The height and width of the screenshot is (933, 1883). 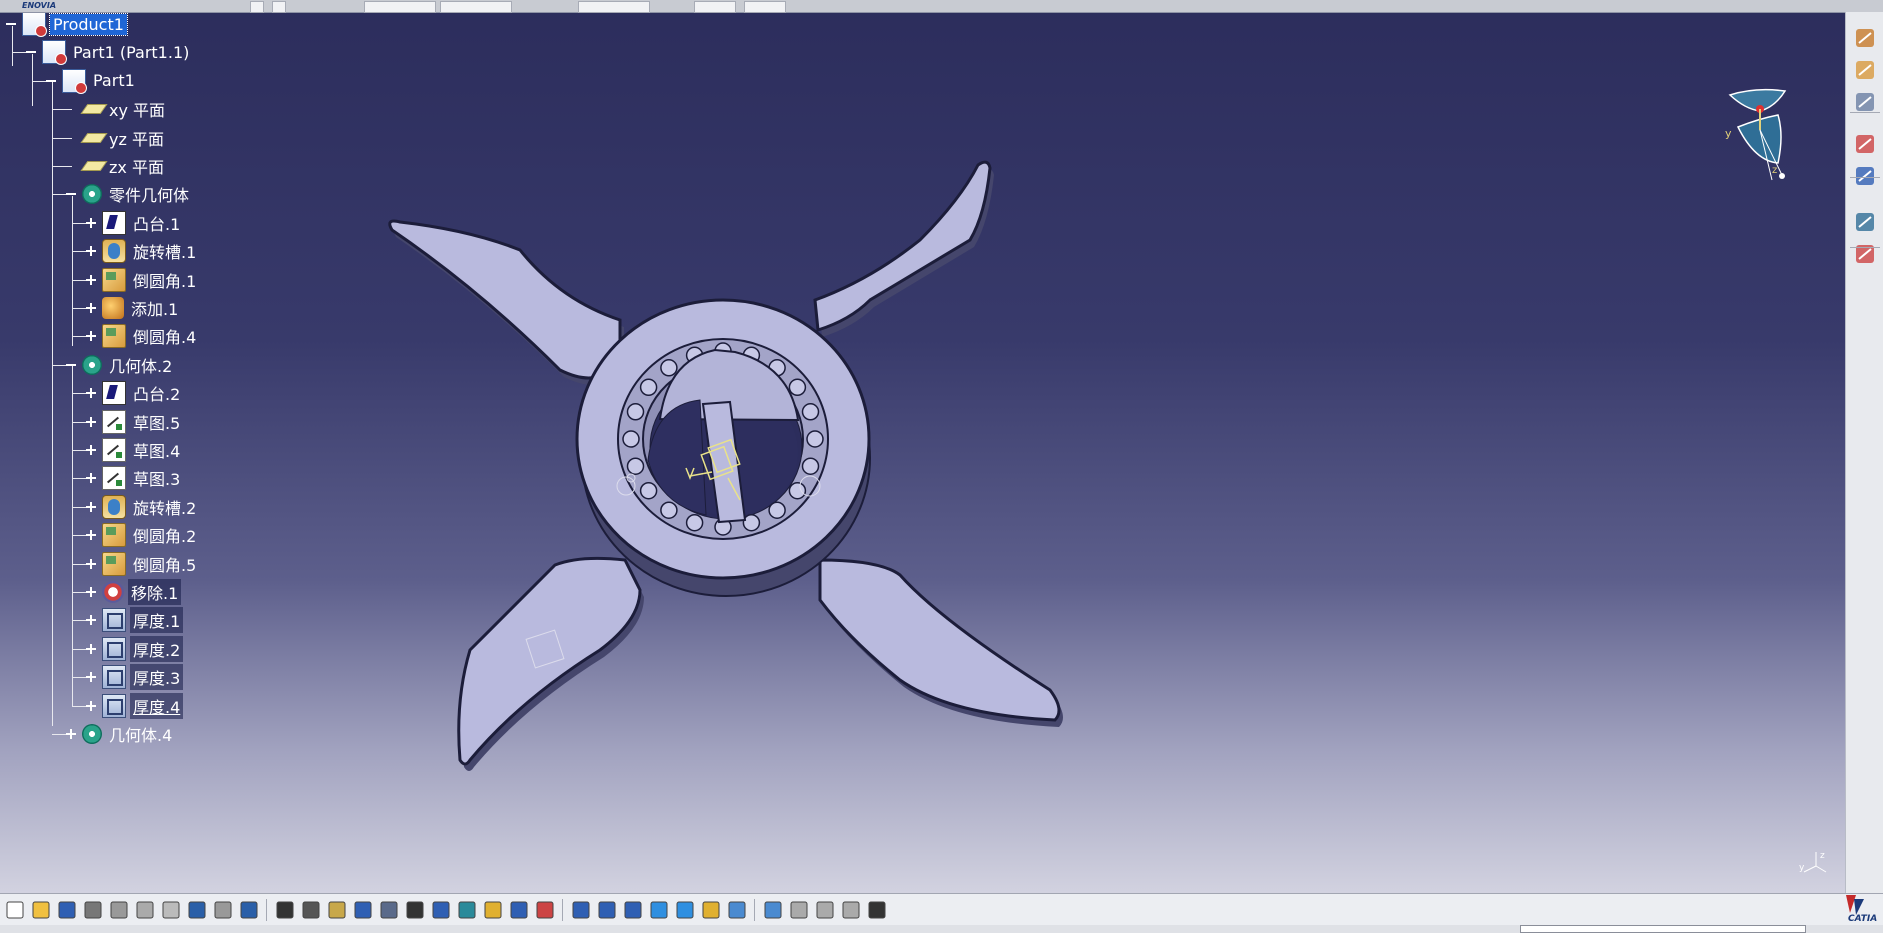 I want to click on tree-node-label: 凸台.2, so click(x=156, y=393).